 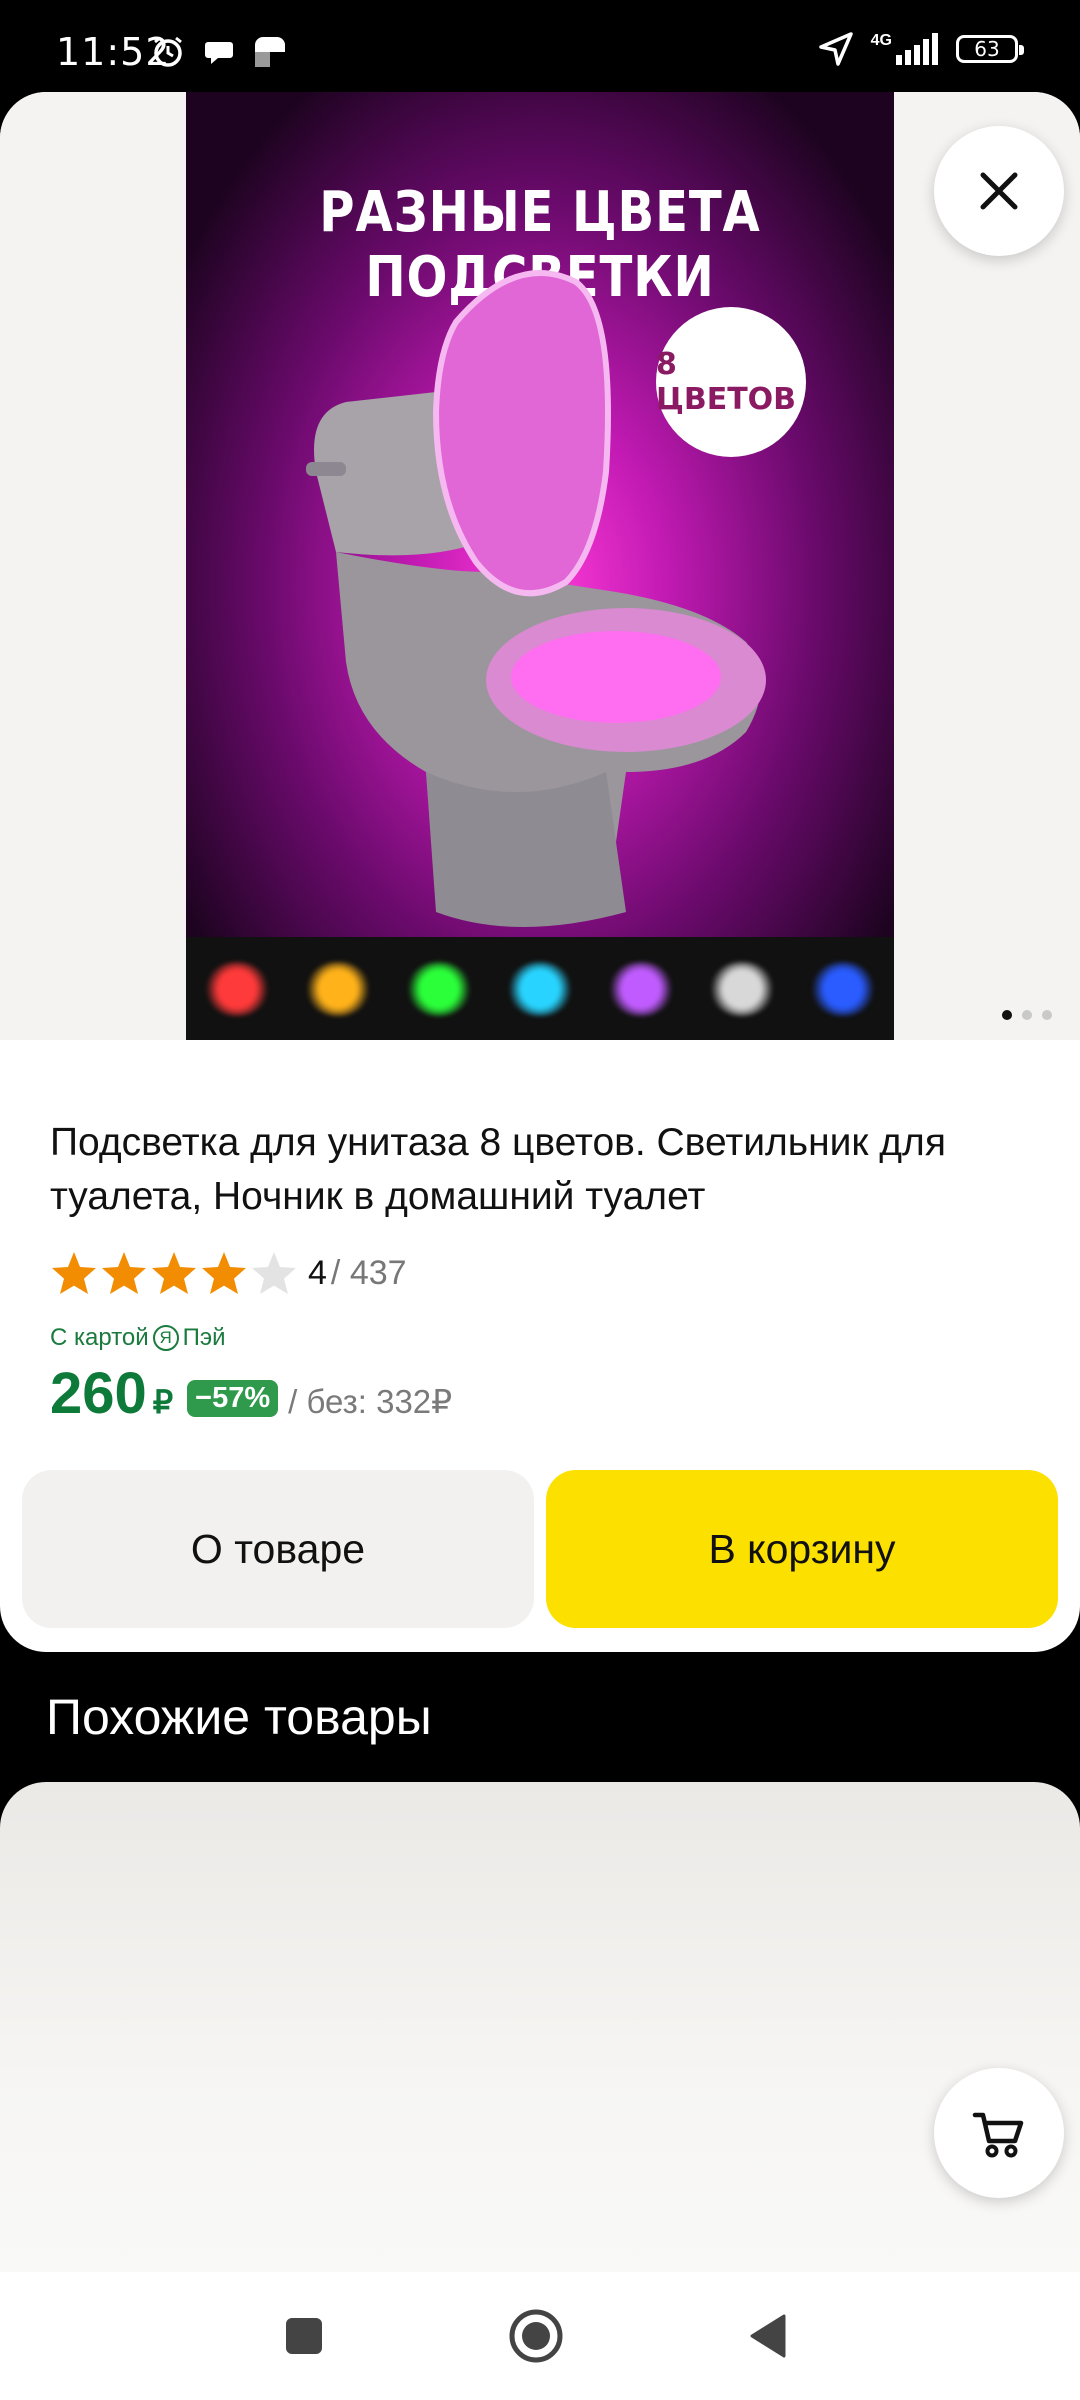 I want to click on card-label-suffix: Пэй, so click(x=204, y=1337).